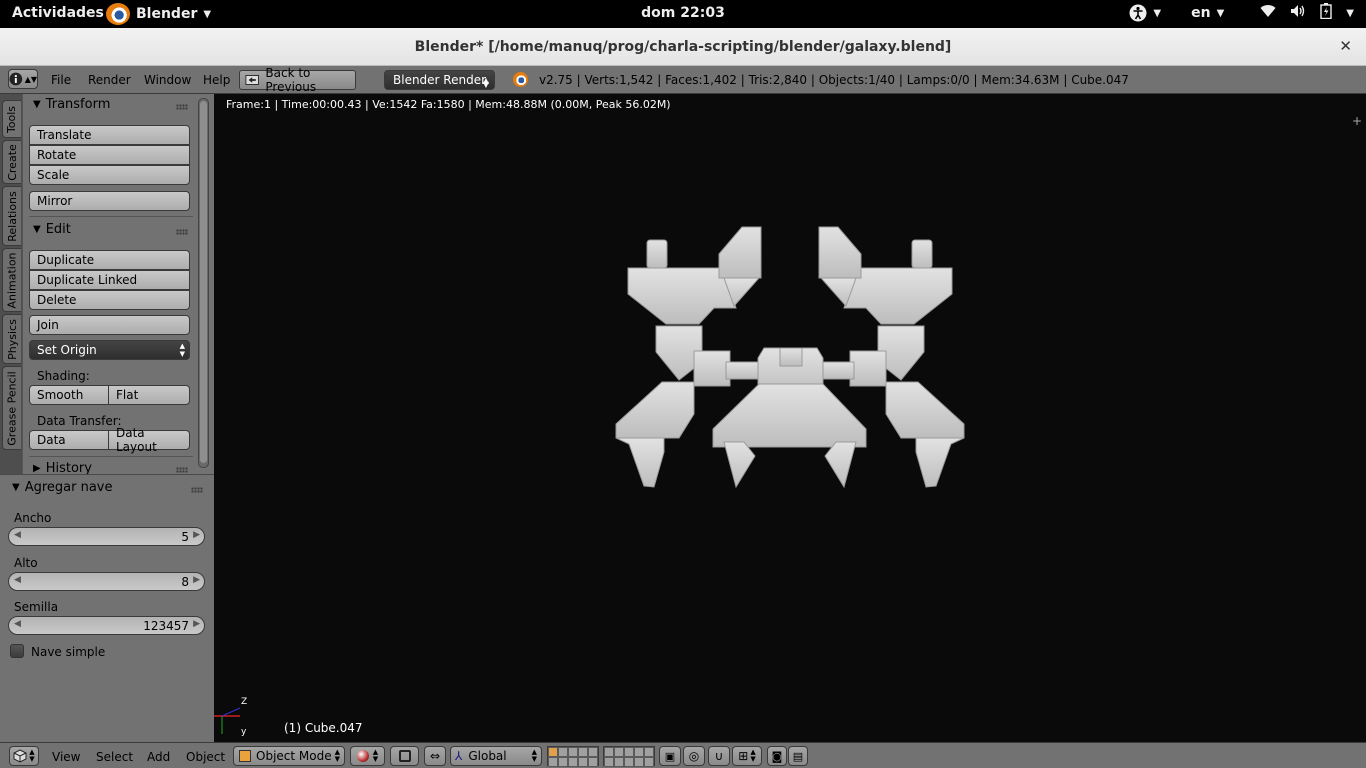  I want to click on render-opengl-button: ◙, so click(777, 756).